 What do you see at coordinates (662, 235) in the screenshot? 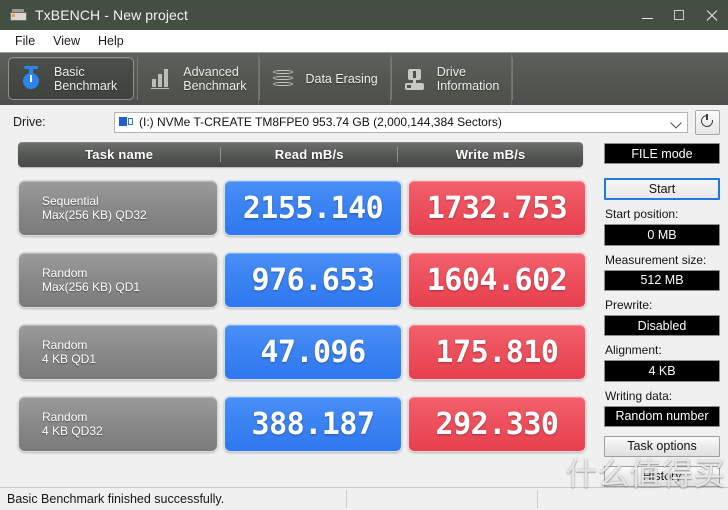
I see `start-position-value: 0 MB` at bounding box center [662, 235].